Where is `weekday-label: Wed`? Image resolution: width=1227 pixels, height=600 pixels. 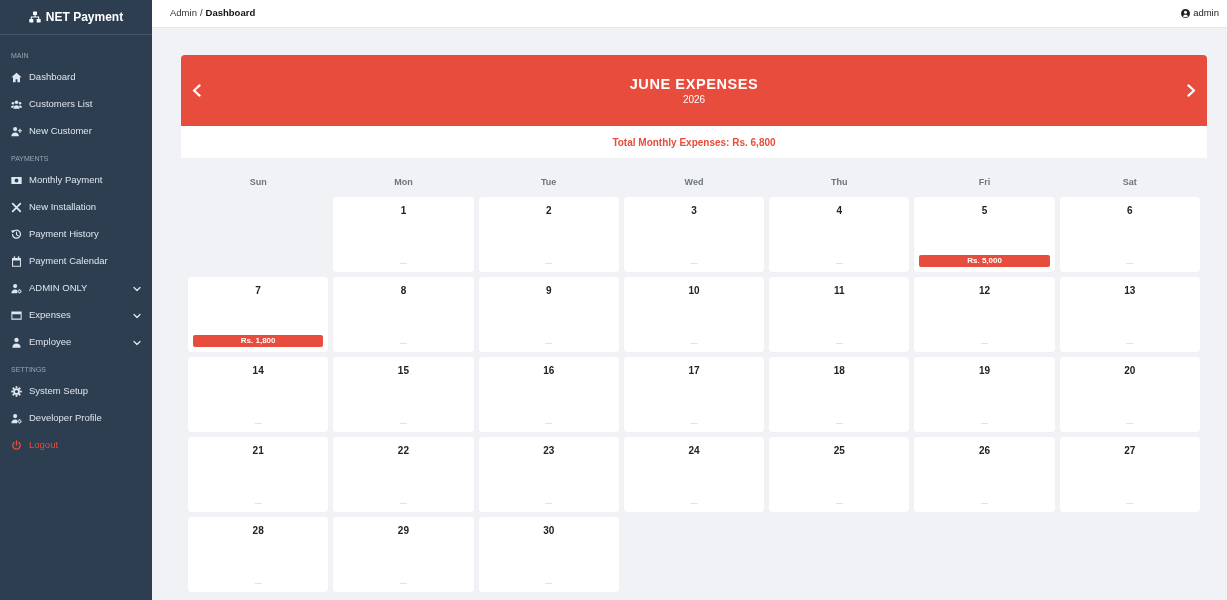 weekday-label: Wed is located at coordinates (694, 182).